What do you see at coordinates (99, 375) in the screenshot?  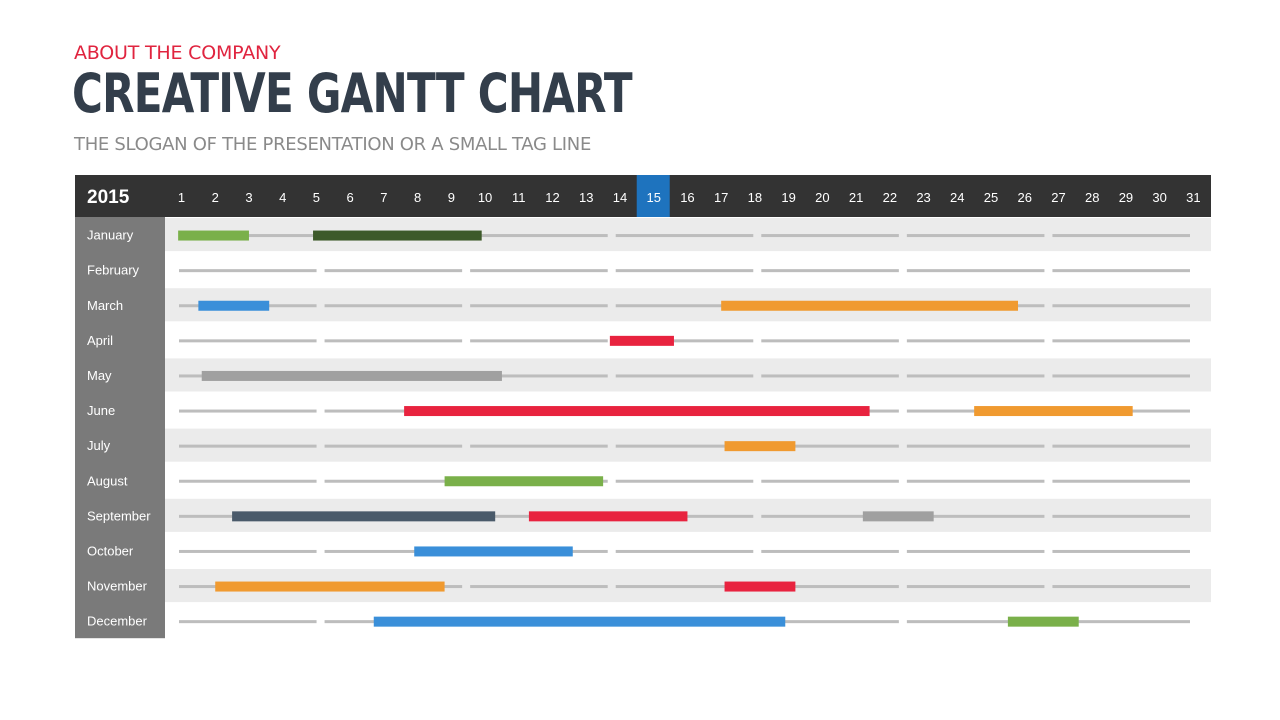 I see `month-label: May` at bounding box center [99, 375].